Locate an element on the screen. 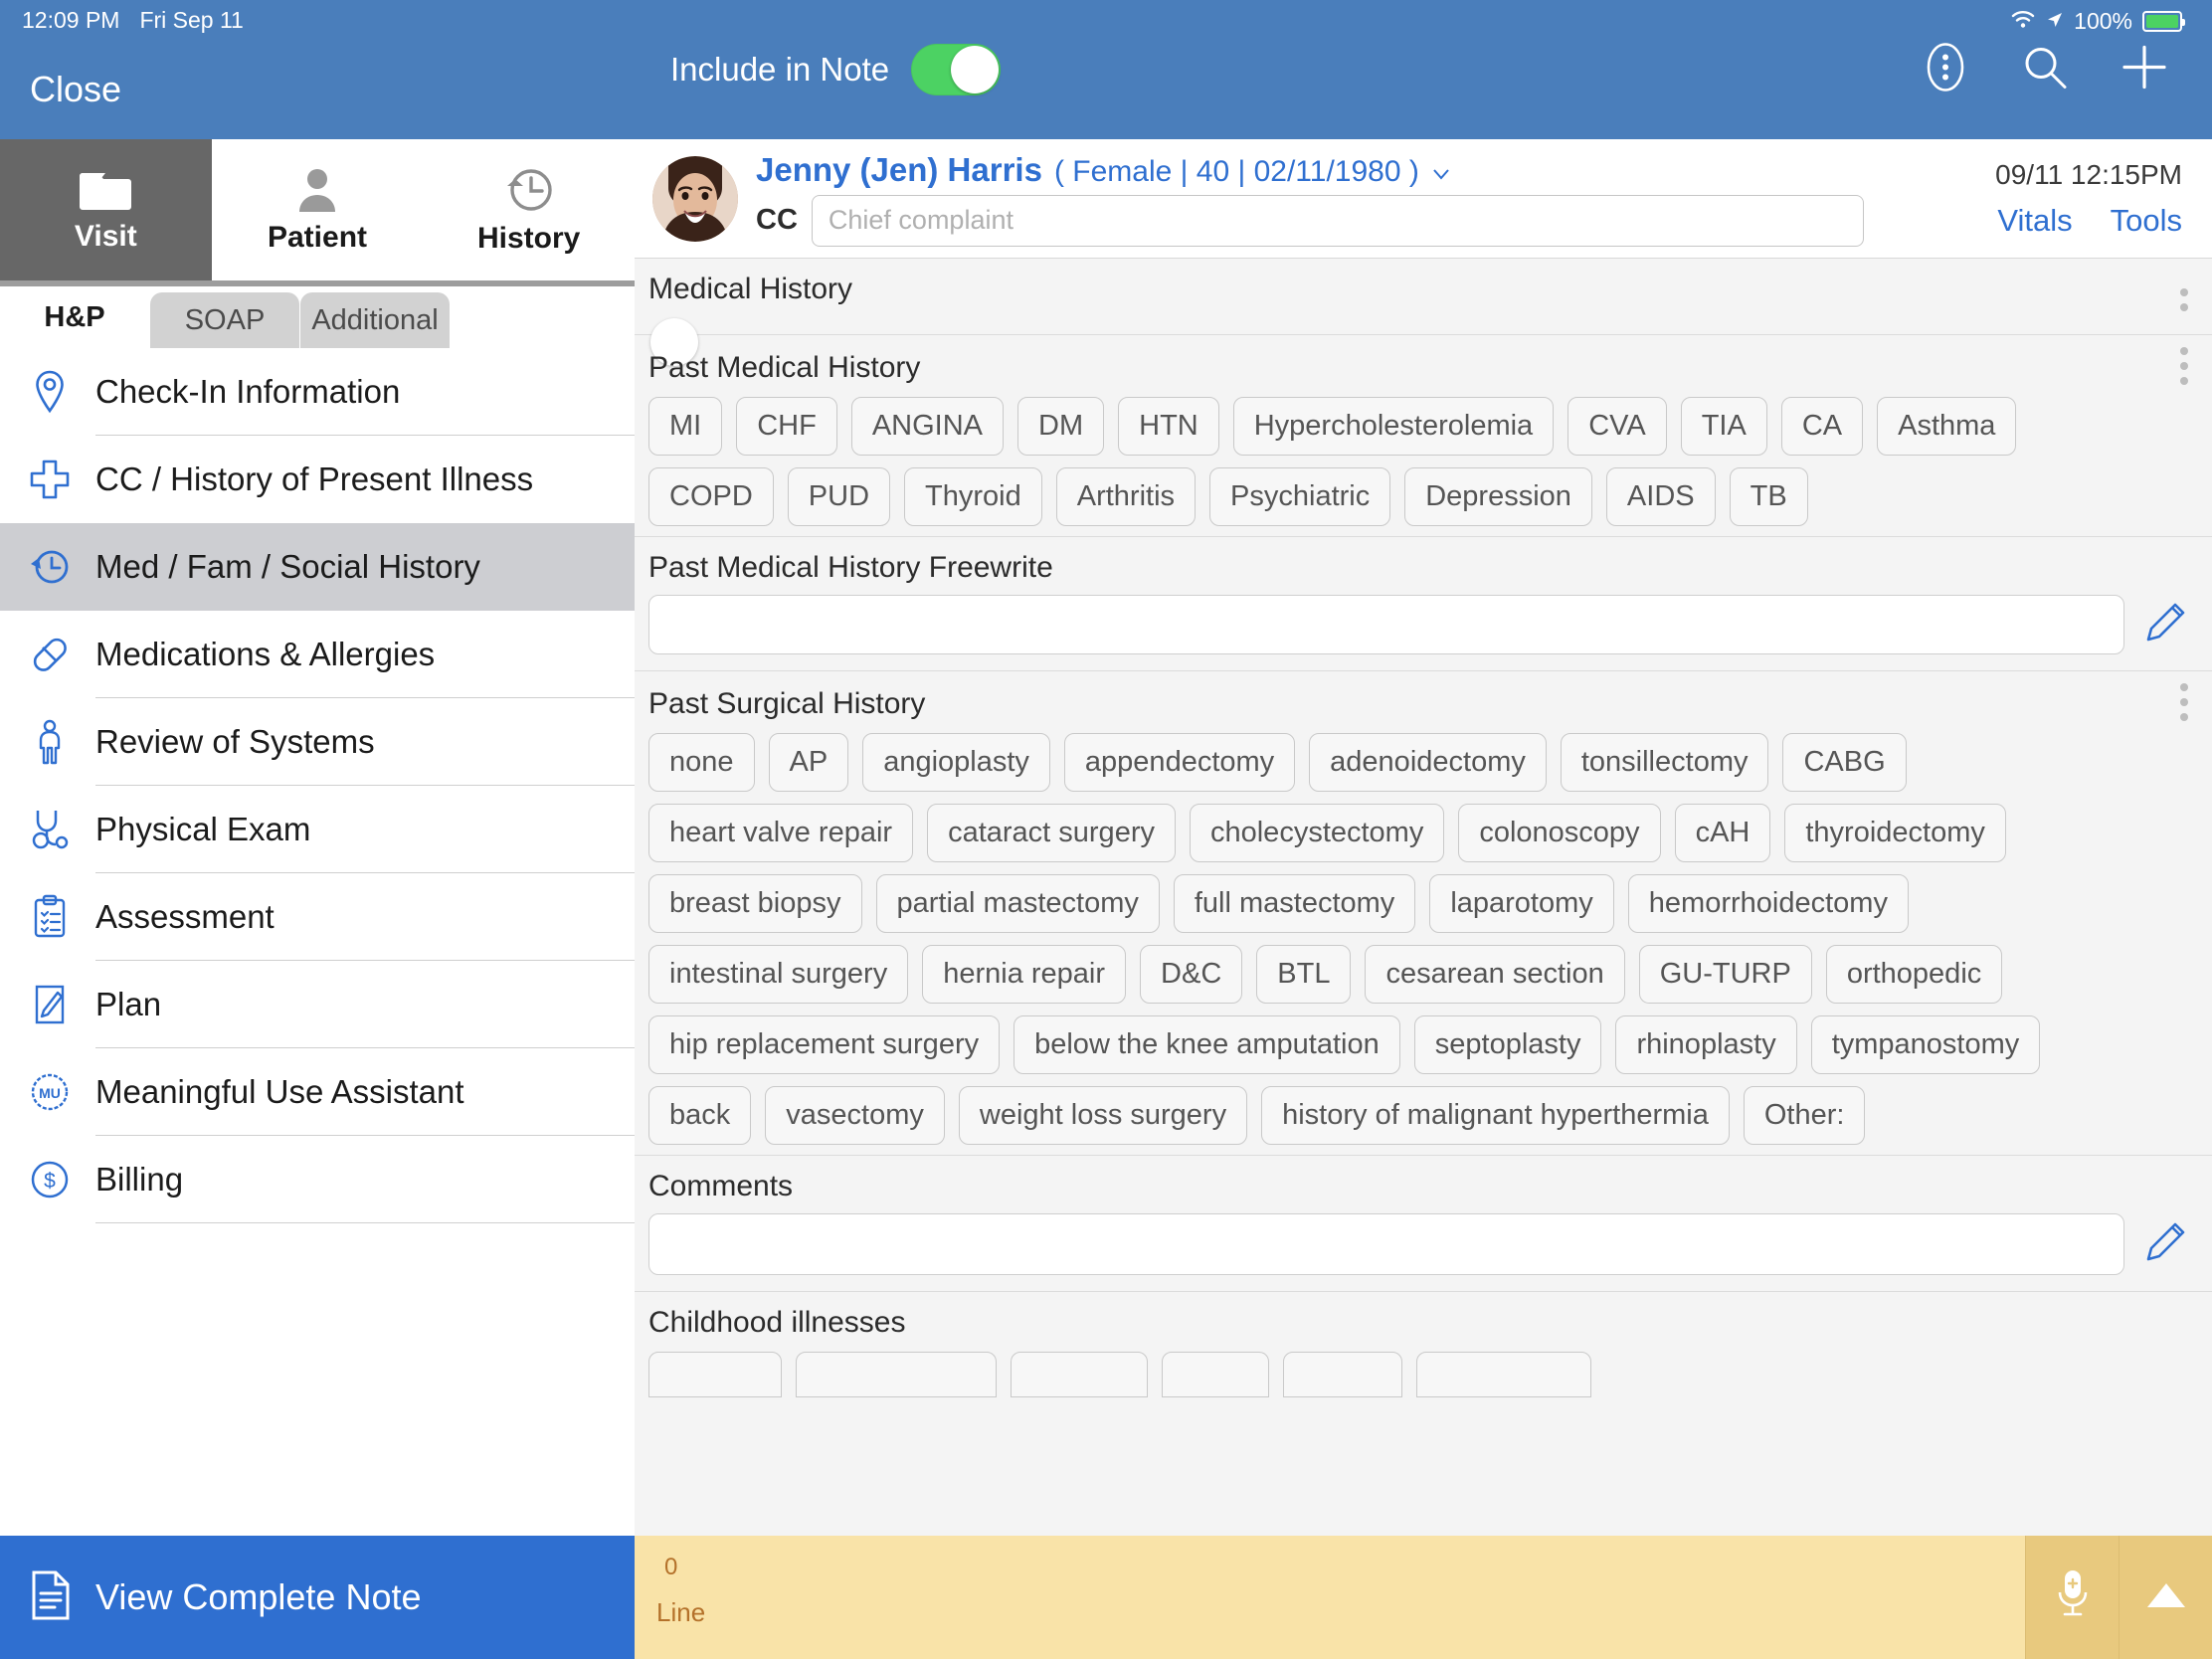  pmh-chip: ANGINA is located at coordinates (927, 426).